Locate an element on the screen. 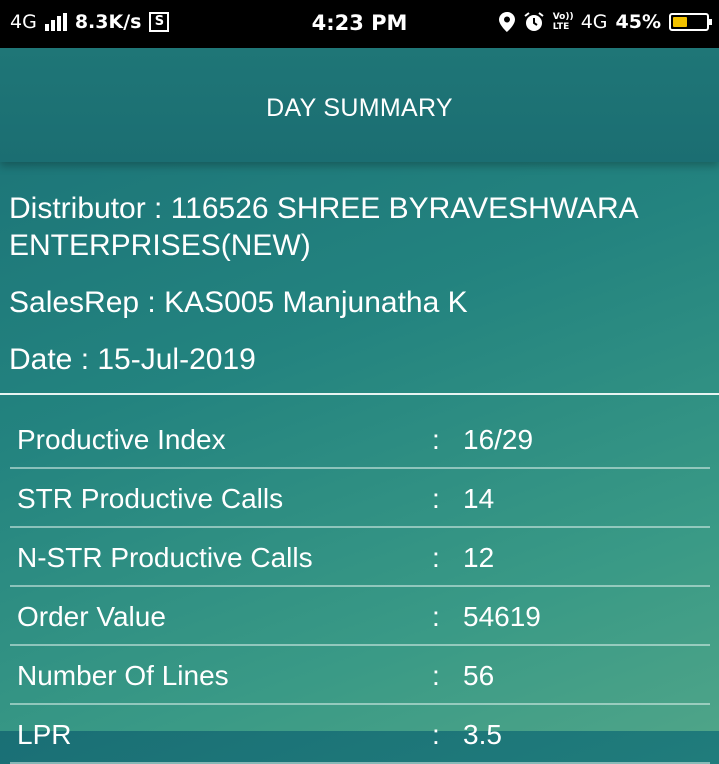 This screenshot has height=764, width=719. alarm-clock-icon is located at coordinates (534, 21).